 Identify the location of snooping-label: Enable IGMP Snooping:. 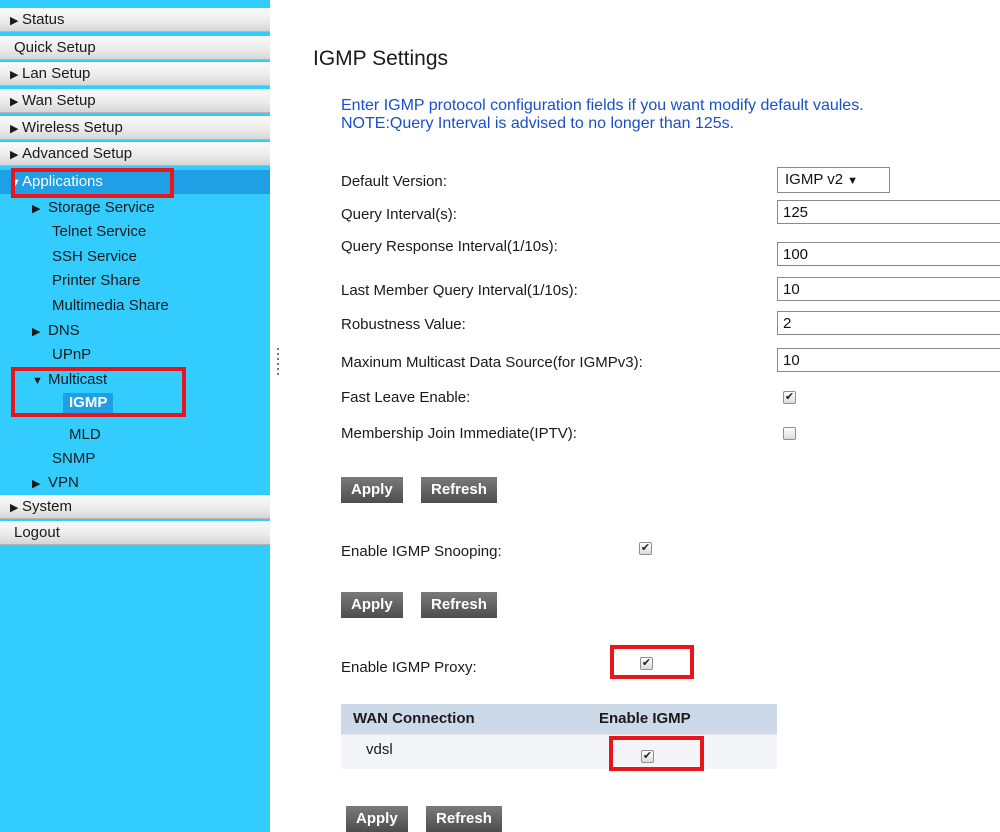
(421, 551).